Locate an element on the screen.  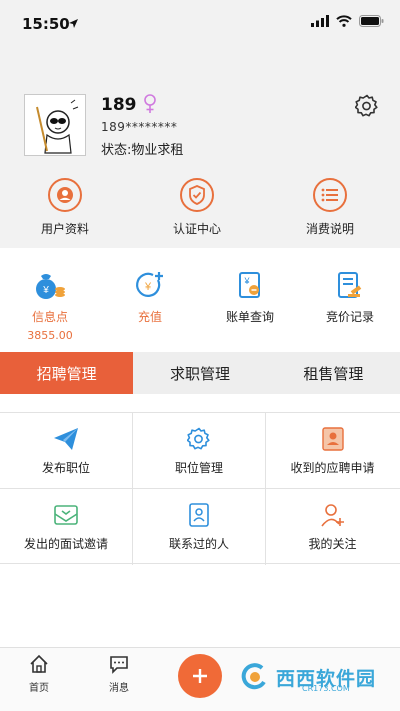
grid-item-label: 职位管理 is located at coordinates (198, 468).